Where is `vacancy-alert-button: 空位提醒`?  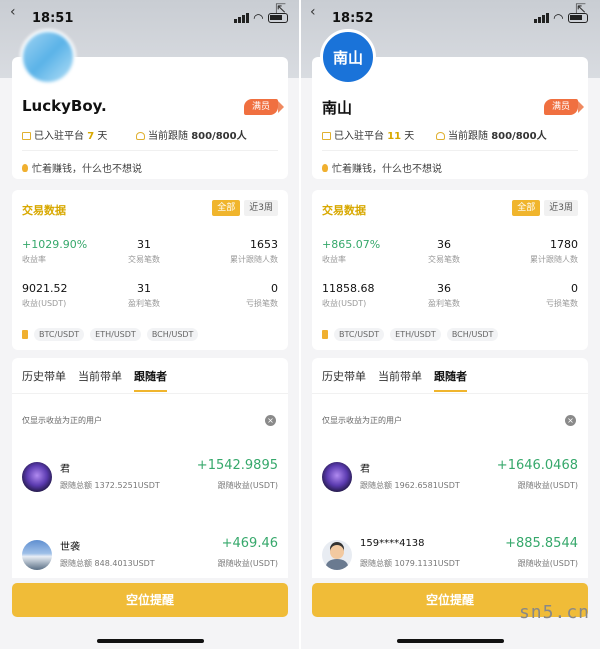 vacancy-alert-button: 空位提醒 is located at coordinates (150, 600).